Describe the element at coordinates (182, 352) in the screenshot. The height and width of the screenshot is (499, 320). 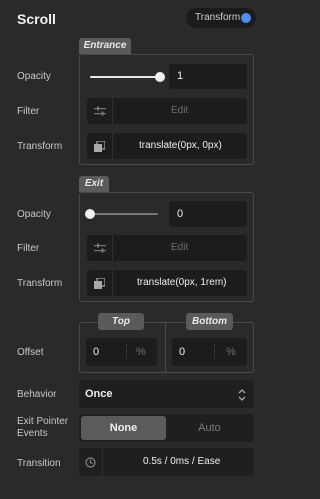
I see `offset-bottom-value: 0` at that location.